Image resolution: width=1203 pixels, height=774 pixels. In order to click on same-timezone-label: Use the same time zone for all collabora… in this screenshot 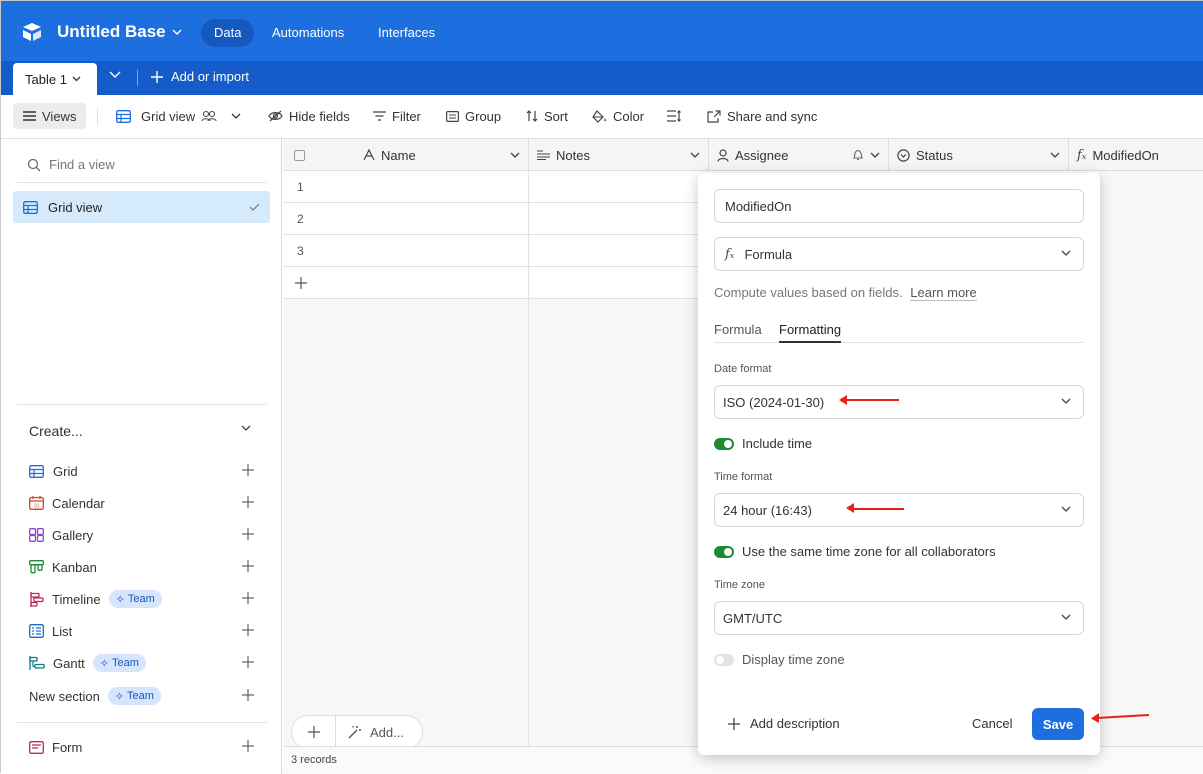, I will do `click(869, 551)`.